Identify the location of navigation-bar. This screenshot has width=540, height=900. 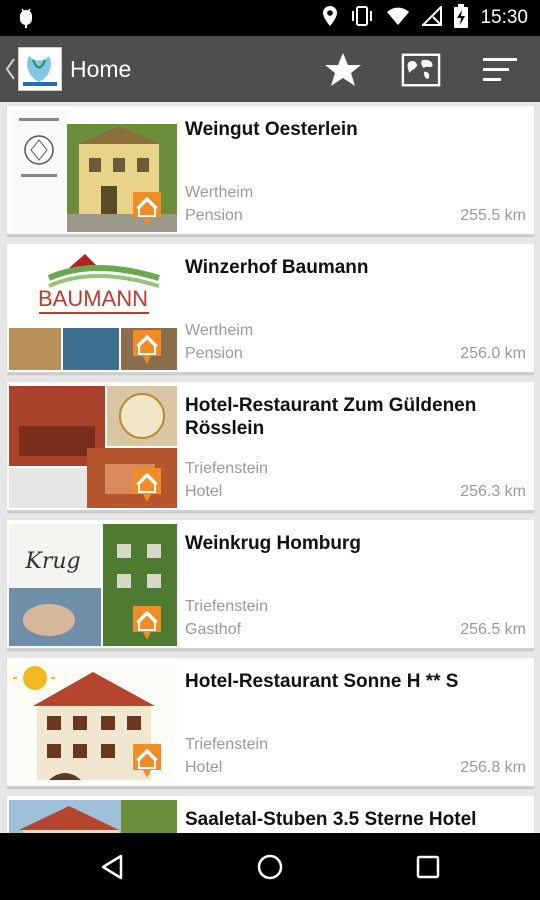
(270, 866).